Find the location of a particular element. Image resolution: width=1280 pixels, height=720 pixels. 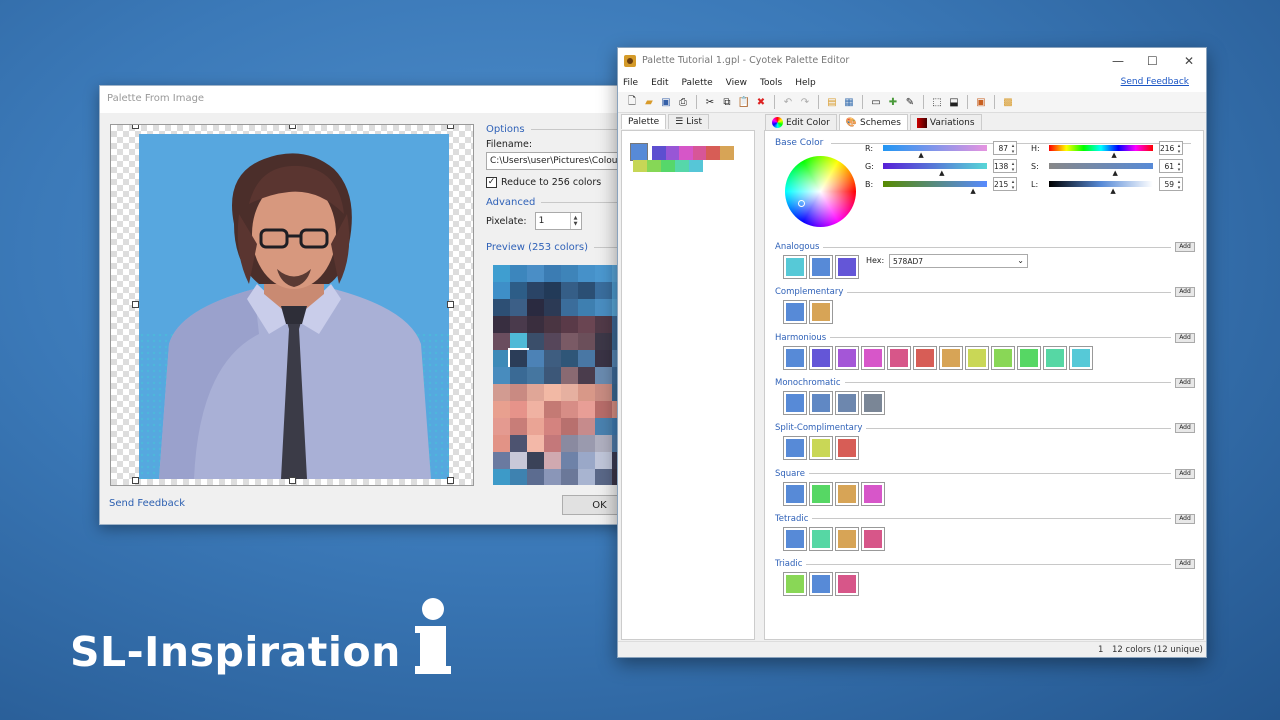

stepper-arrows-icon: ▲ ▼ is located at coordinates (575, 221).